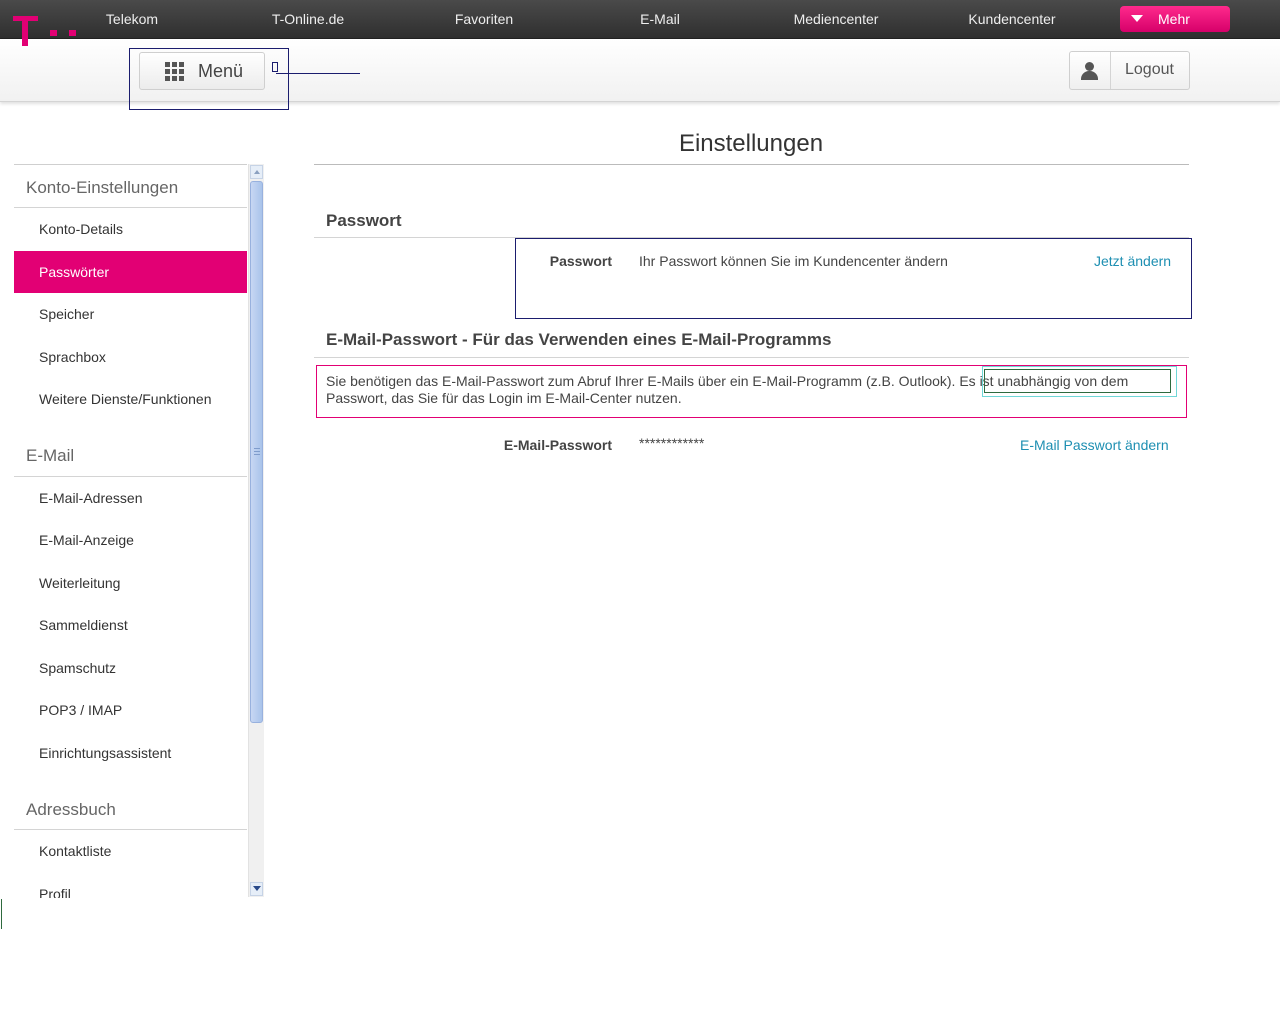  Describe the element at coordinates (836, 19) in the screenshot. I see `topnav-mediencenter: Mediencenter` at that location.